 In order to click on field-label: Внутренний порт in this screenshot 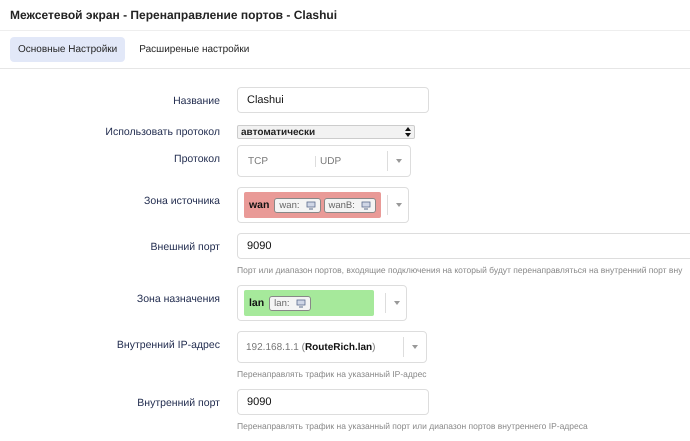, I will do `click(178, 402)`.